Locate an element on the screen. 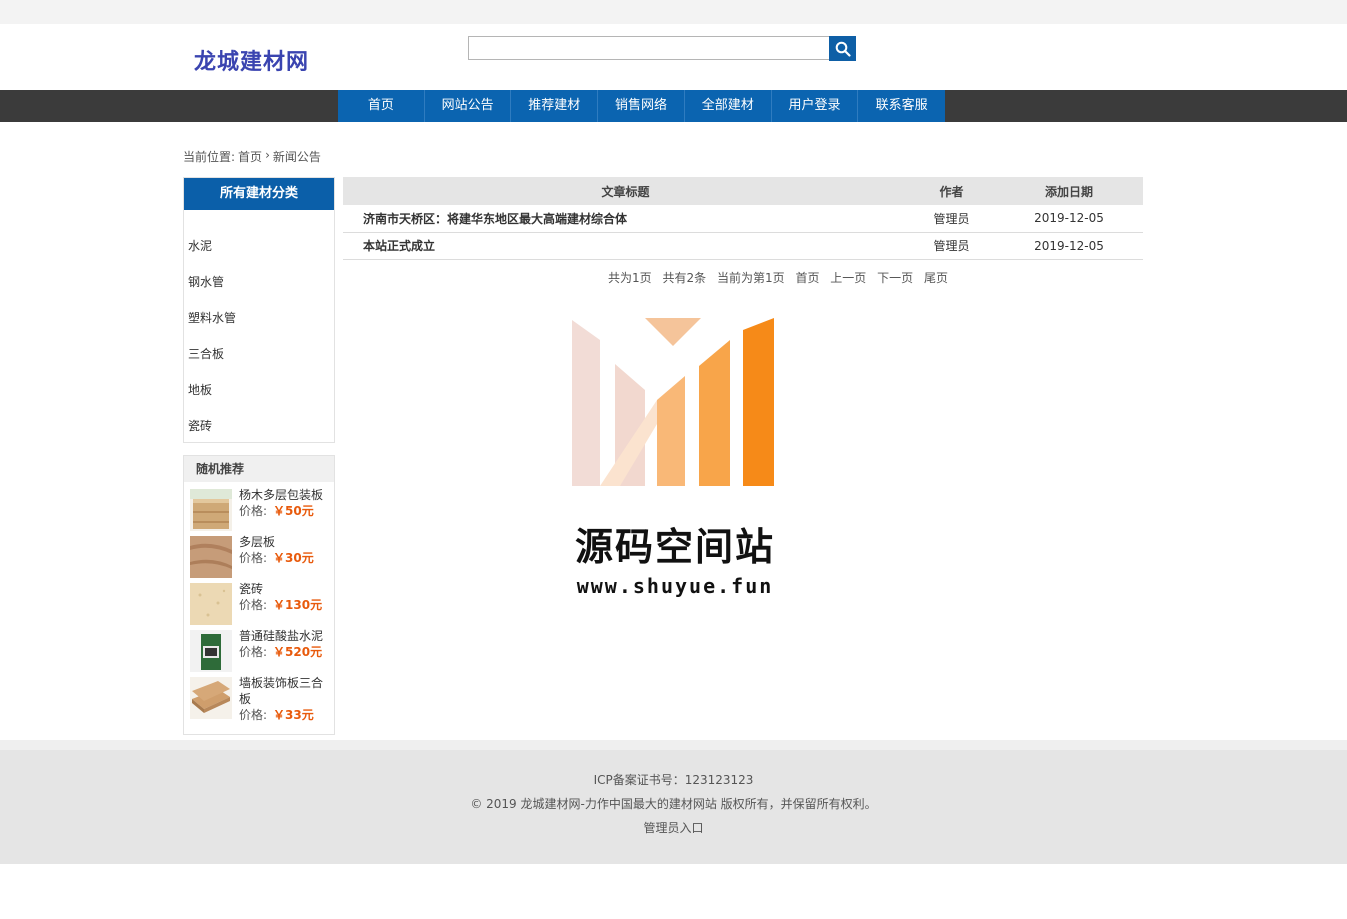 This screenshot has width=1347, height=919. breadcrumb: 当前位置: 首页 › 新闻公告 is located at coordinates (252, 156).